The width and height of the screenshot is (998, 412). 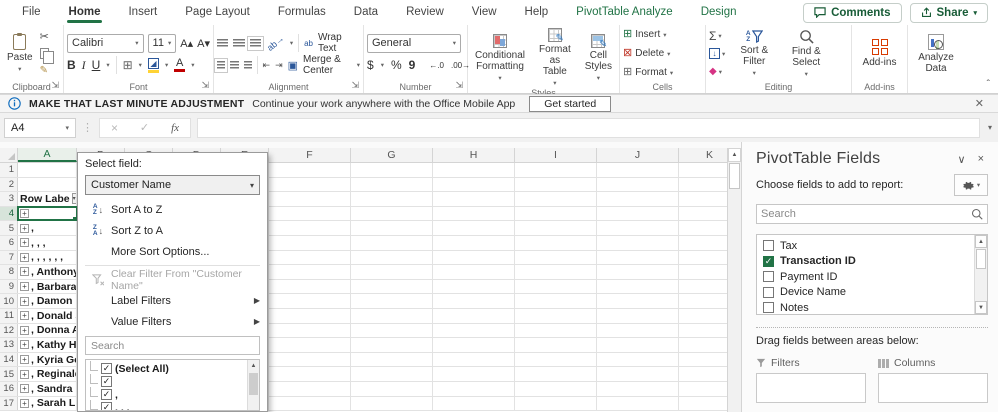 I want to click on decrease-indent-button: ⇤, so click(x=267, y=65).